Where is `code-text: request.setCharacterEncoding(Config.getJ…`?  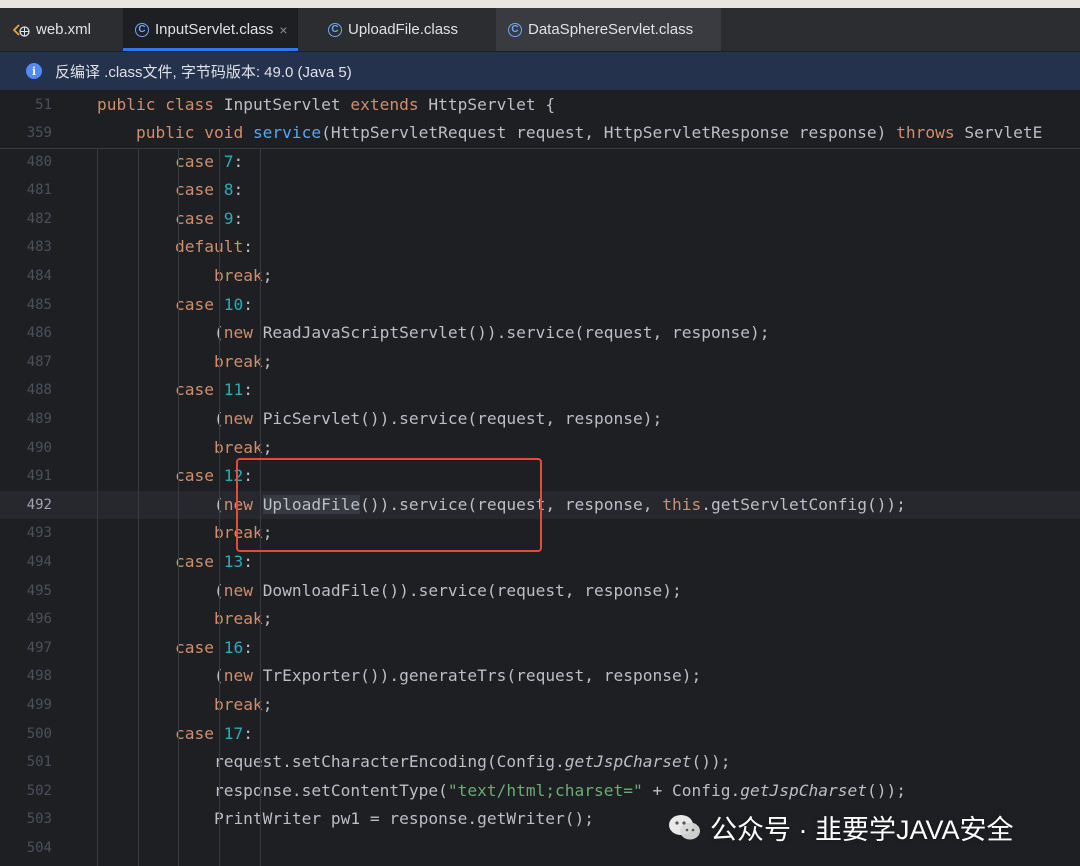
code-text: request.setCharacterEncoding(Config.getJ… is located at coordinates (414, 762).